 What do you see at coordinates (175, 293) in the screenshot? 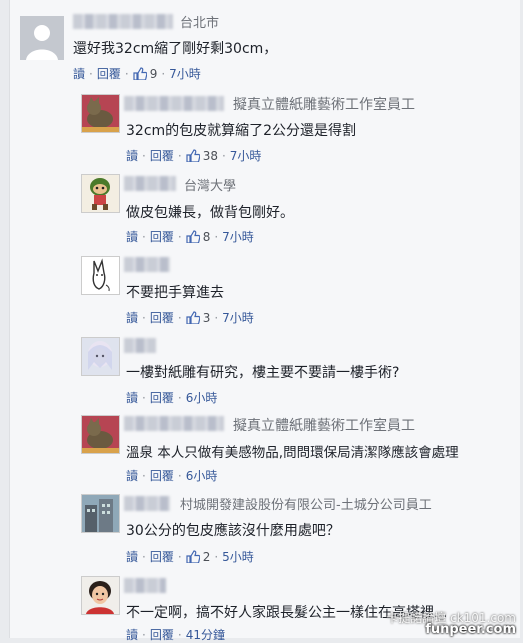
I see `comment-text: 不要把手算進去` at bounding box center [175, 293].